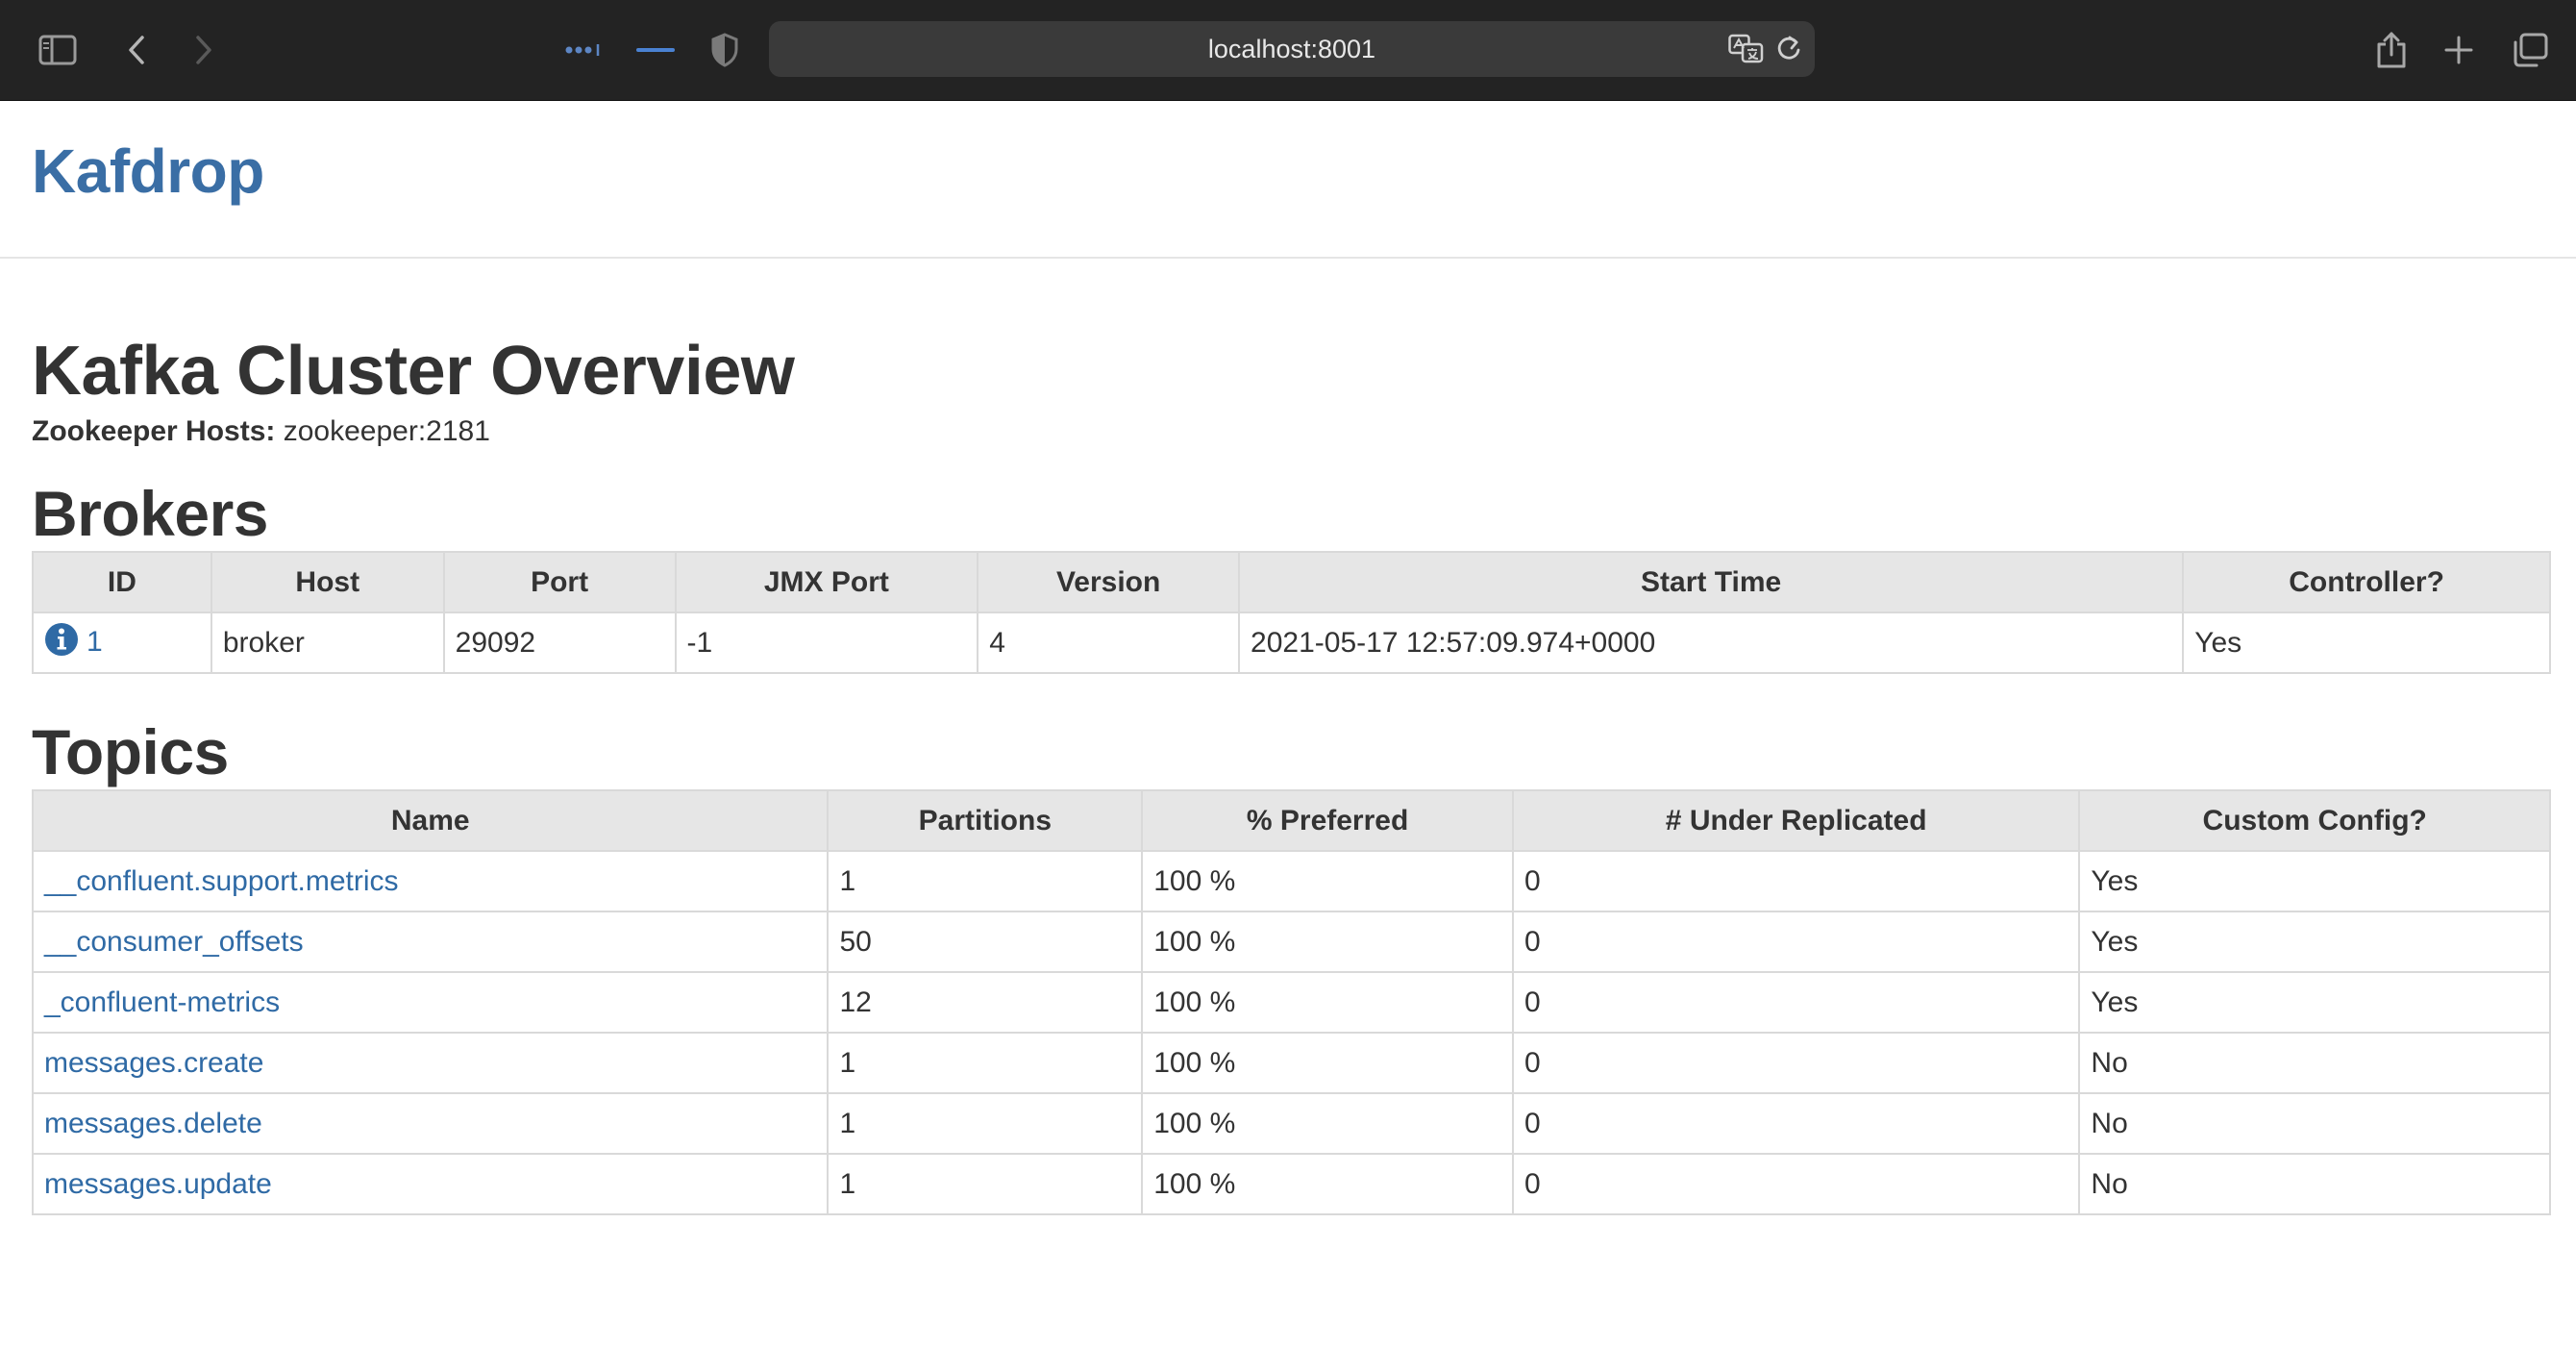 The height and width of the screenshot is (1348, 2576). Describe the element at coordinates (148, 171) in the screenshot. I see `brand-link: Kafdrop` at that location.